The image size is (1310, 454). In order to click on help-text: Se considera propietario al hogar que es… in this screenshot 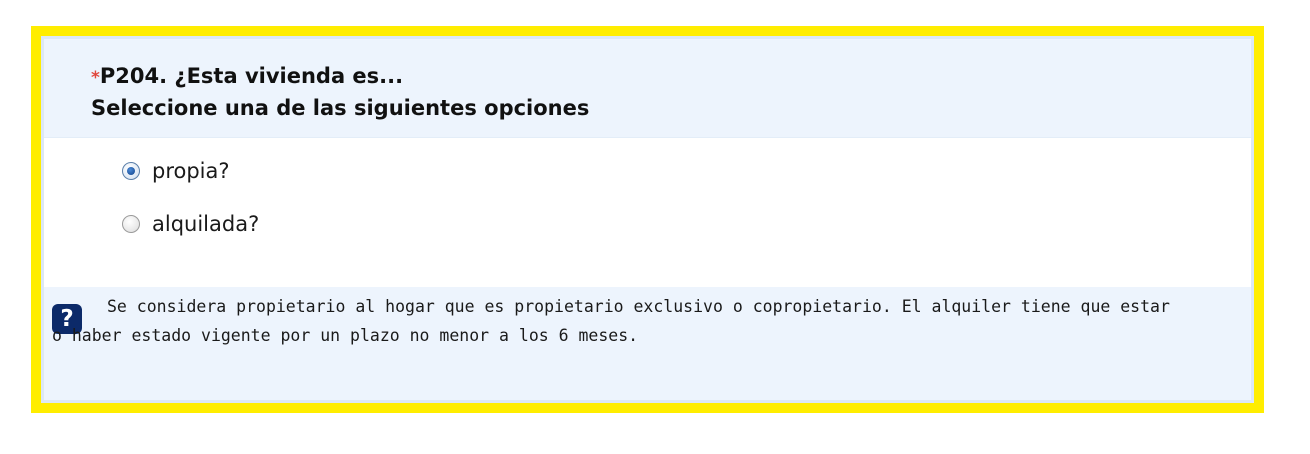, I will do `click(611, 321)`.